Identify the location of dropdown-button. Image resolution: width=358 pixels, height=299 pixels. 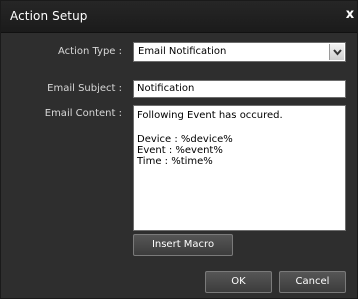
(336, 52).